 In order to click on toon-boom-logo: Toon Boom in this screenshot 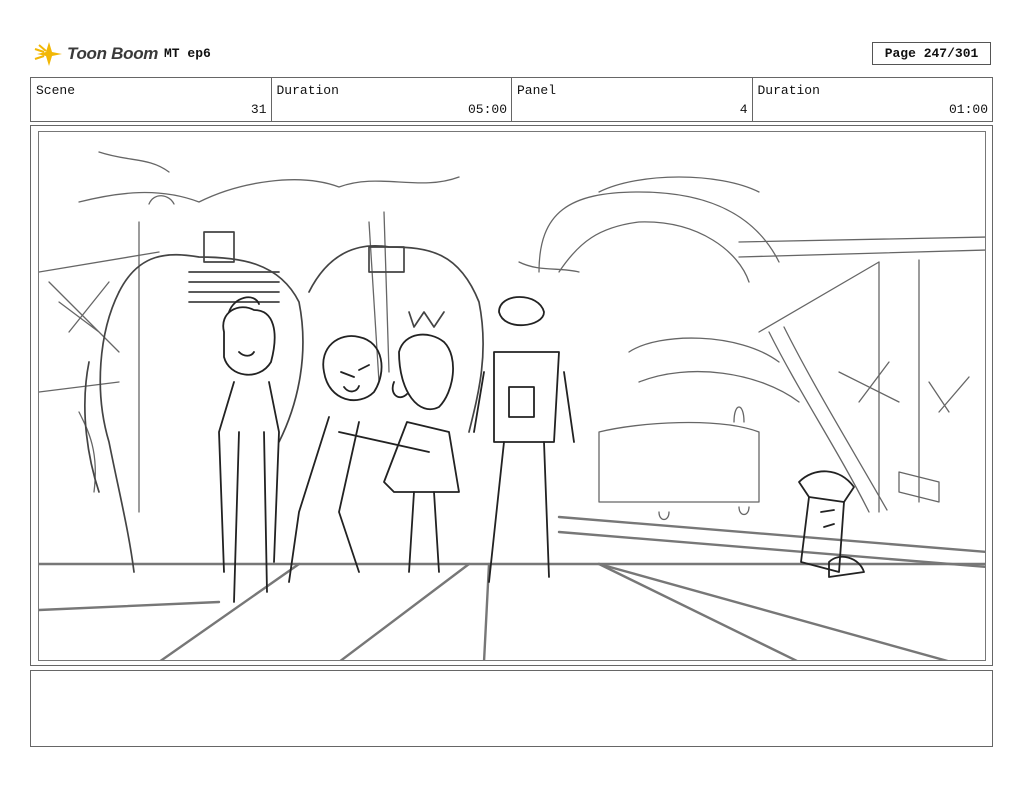, I will do `click(96, 54)`.